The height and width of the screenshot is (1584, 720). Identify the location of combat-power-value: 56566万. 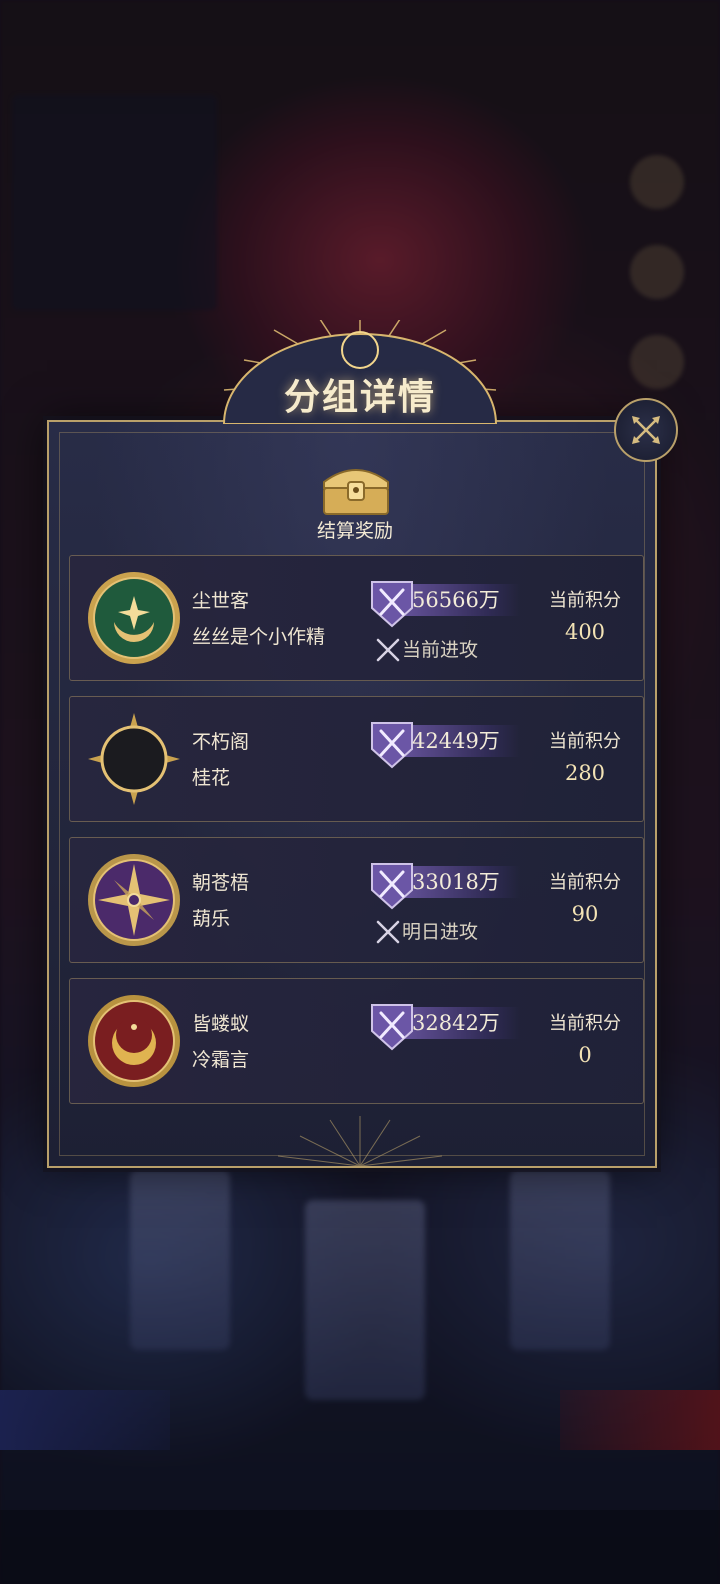
(456, 600).